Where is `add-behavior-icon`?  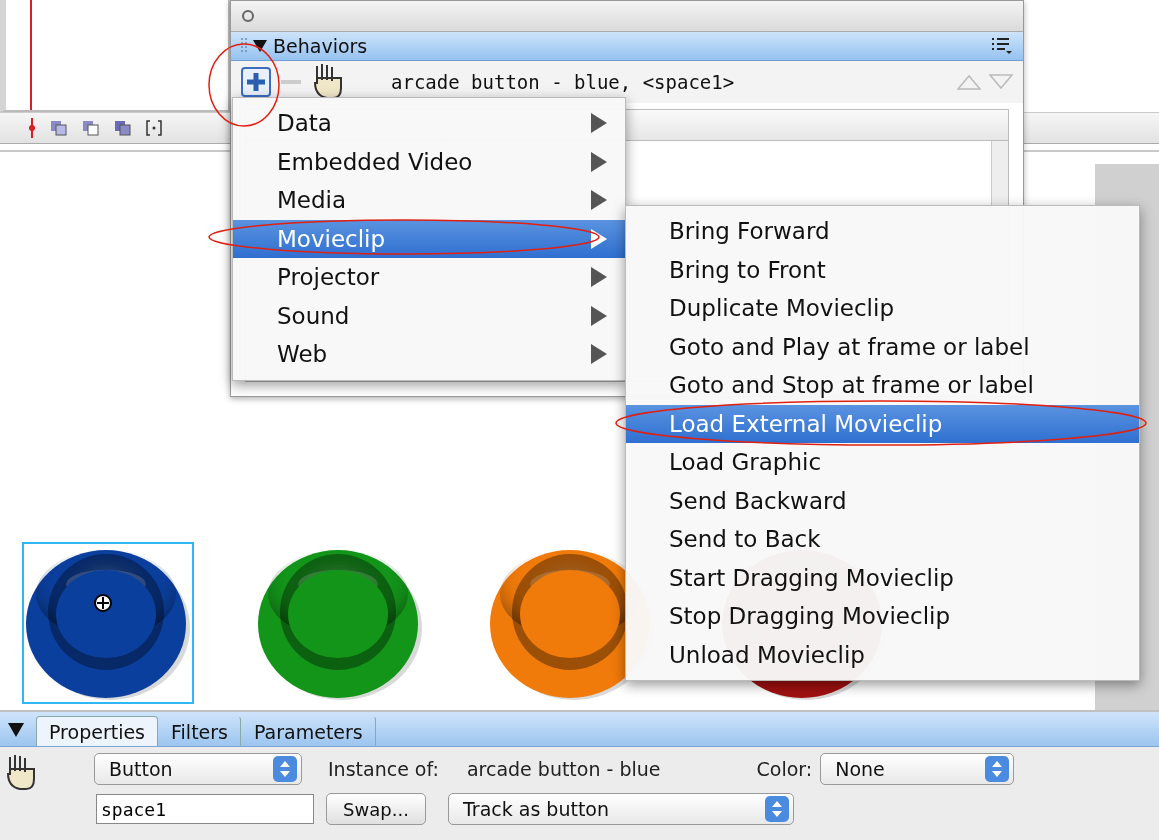 add-behavior-icon is located at coordinates (256, 82).